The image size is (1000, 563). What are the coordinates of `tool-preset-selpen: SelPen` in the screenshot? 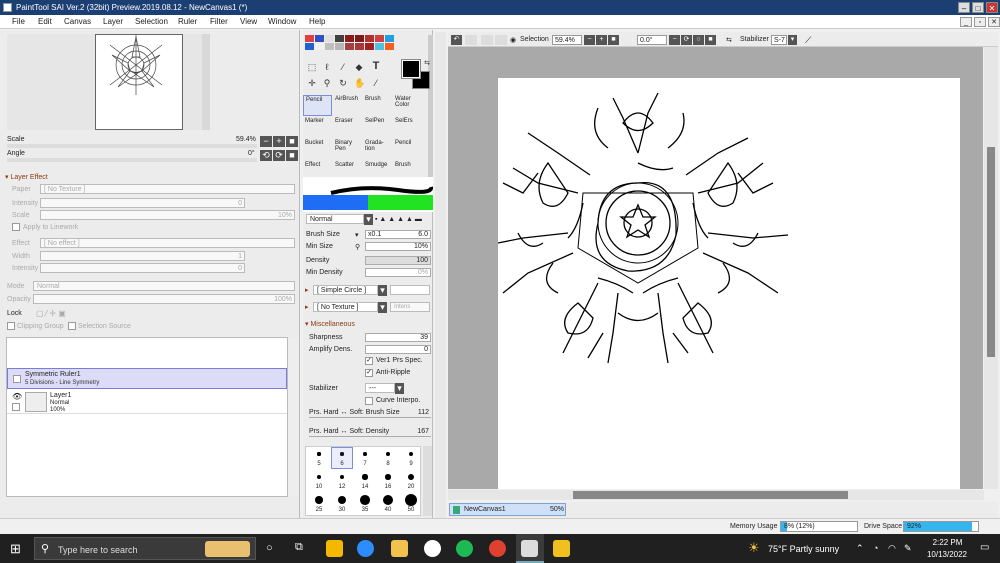 It's located at (377, 127).